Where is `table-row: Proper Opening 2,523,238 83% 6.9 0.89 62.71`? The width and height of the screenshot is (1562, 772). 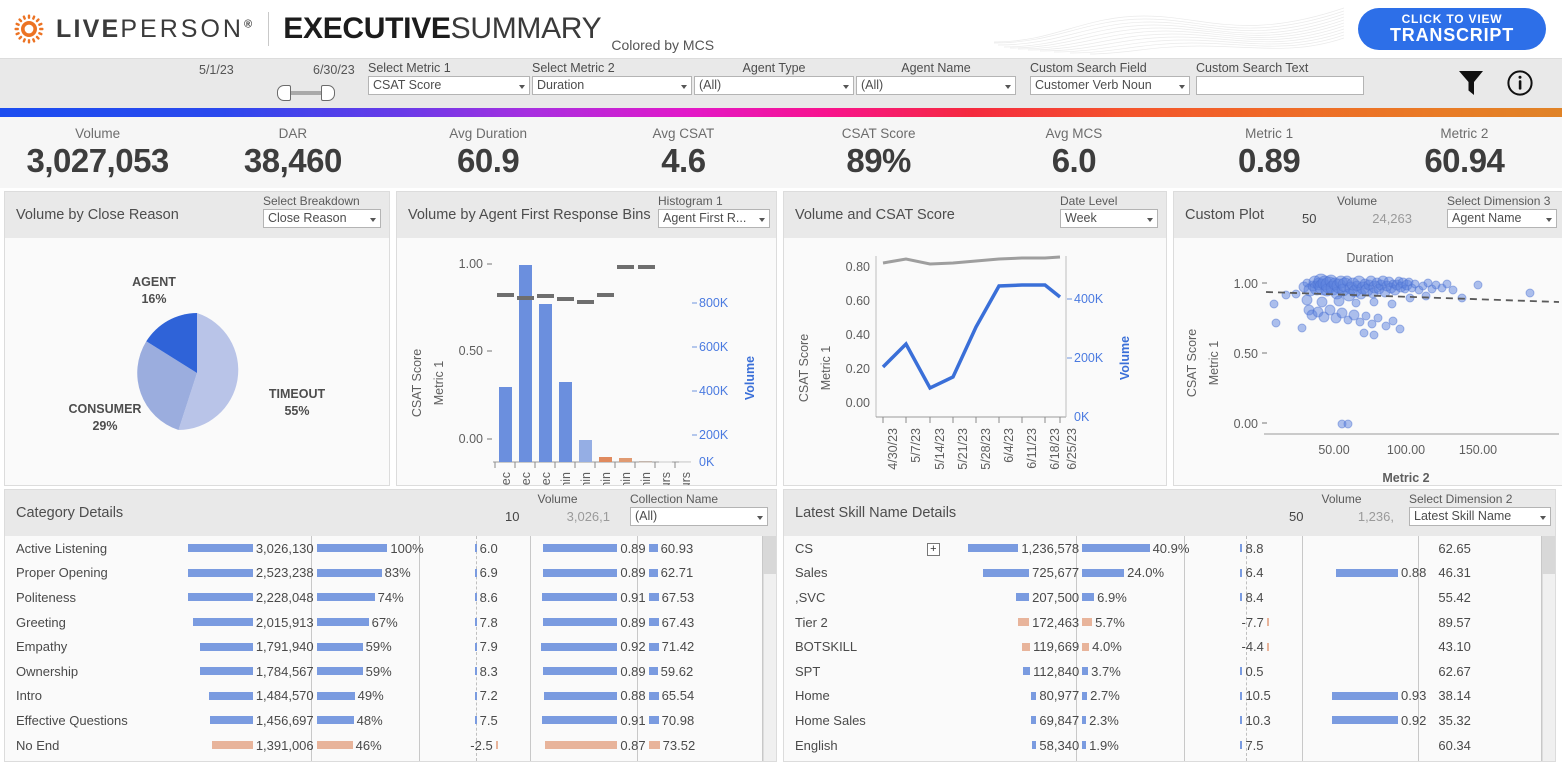 table-row: Proper Opening 2,523,238 83% 6.9 0.89 62.71 is located at coordinates (390, 573).